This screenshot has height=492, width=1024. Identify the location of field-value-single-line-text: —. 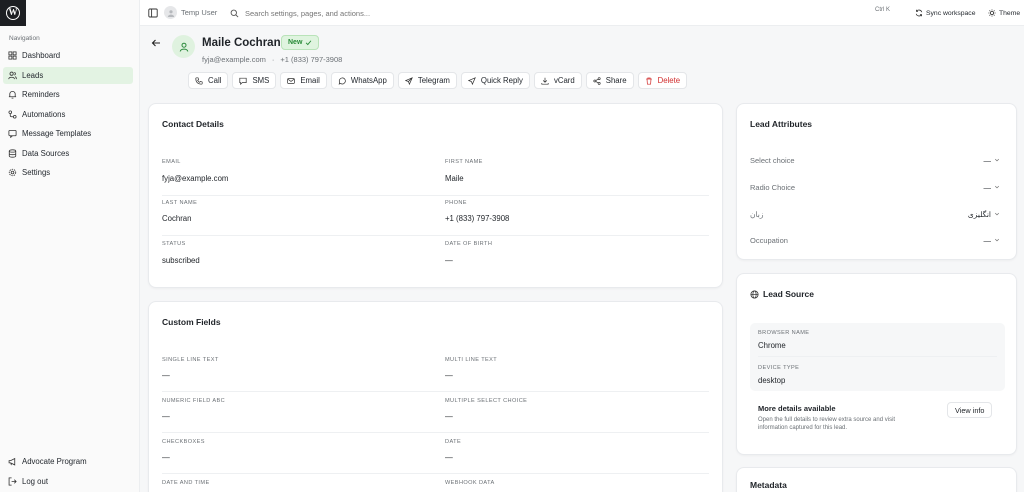
(166, 375).